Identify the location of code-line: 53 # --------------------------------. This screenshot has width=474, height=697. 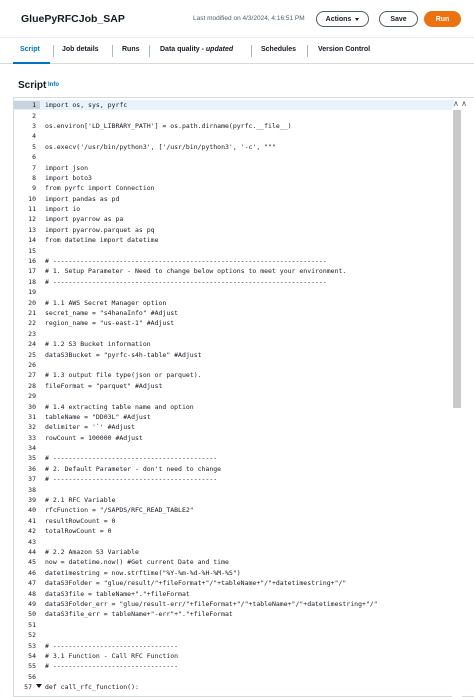
(234, 645).